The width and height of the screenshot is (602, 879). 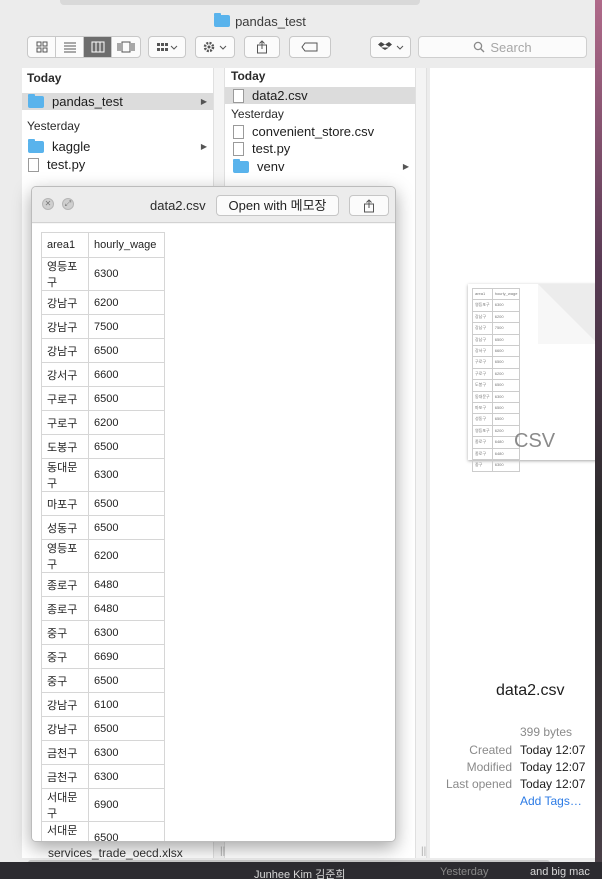 I want to click on table-cell: 6100, so click(x=126, y=704).